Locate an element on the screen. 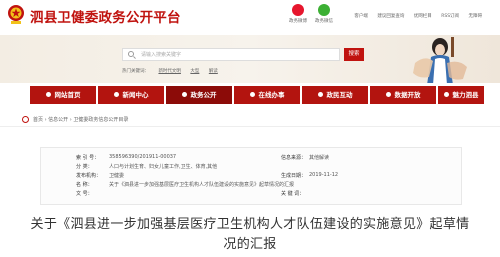 The width and height of the screenshot is (500, 257). nav-label: 政民互动 is located at coordinates (339, 95).